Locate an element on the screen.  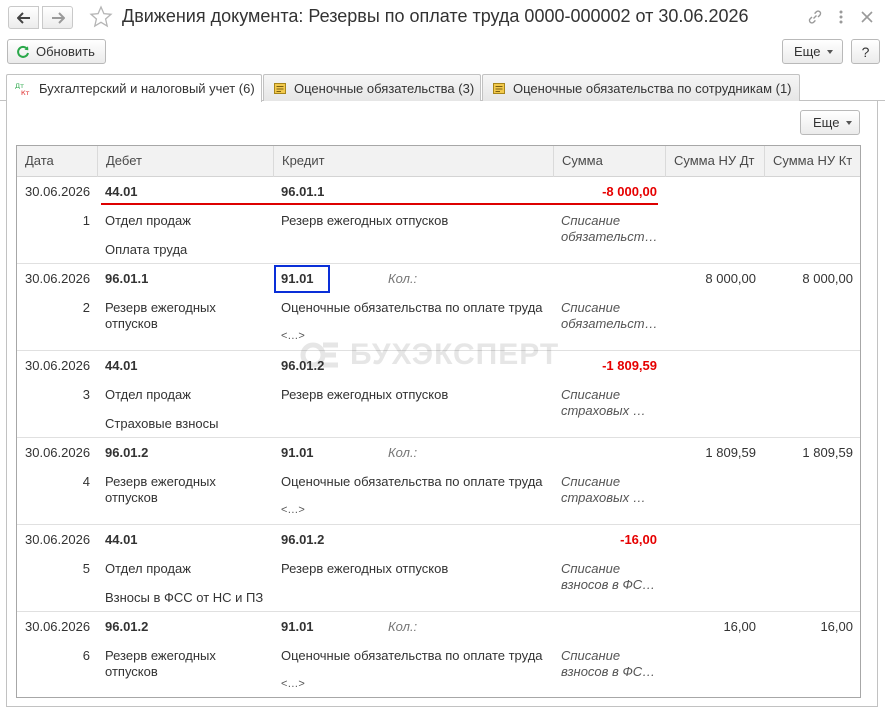
row-debit-subconto-2: Взносы в ФСС от НС и ПЗ is located at coordinates (184, 597).